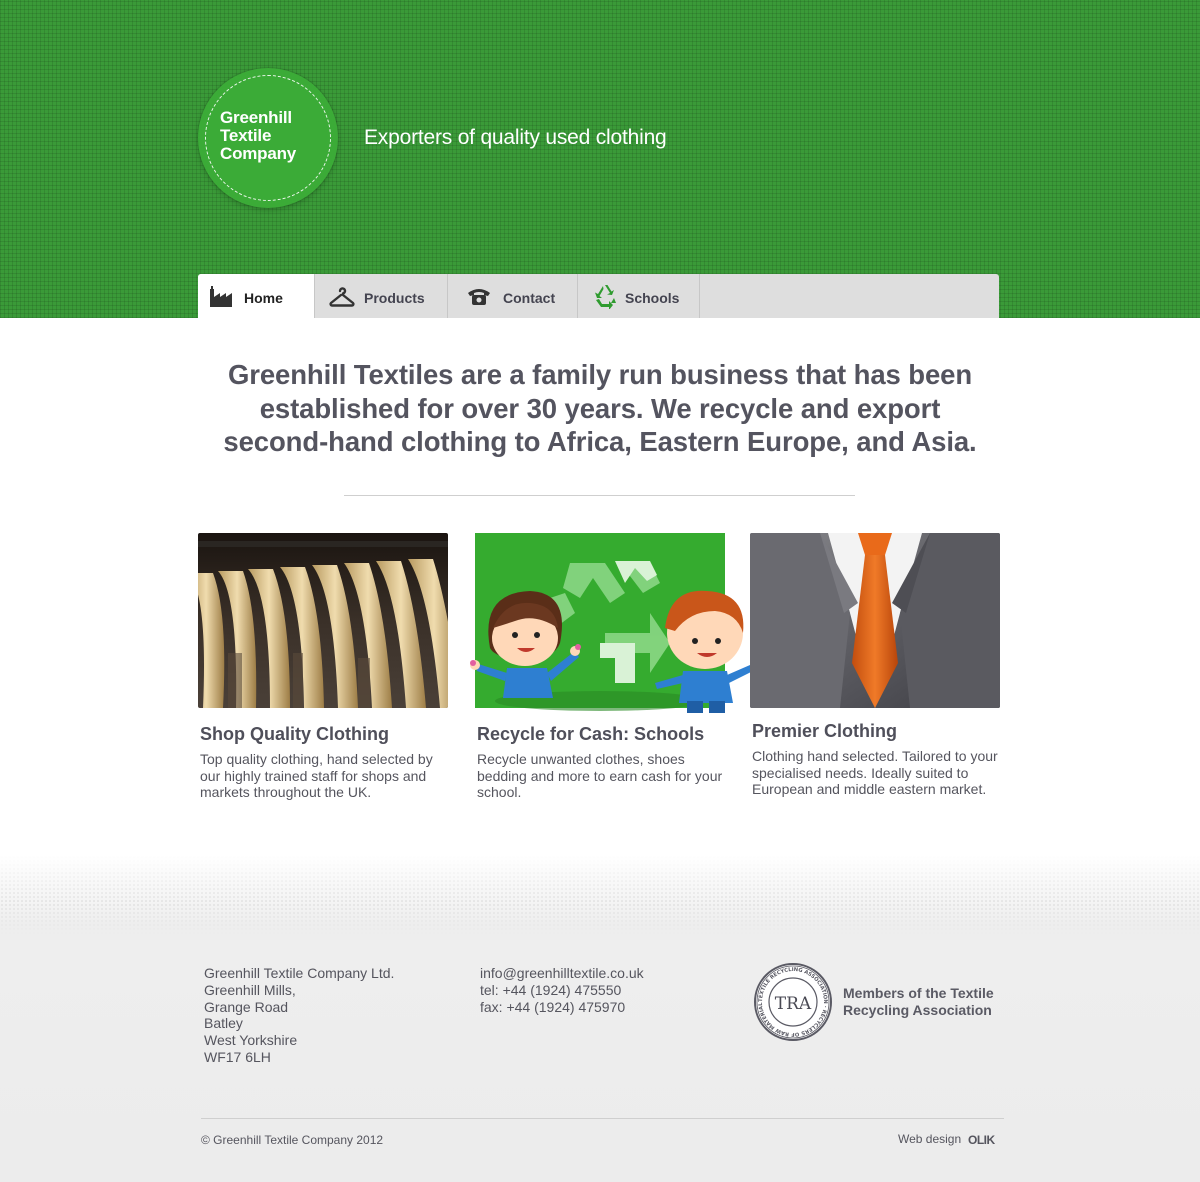 This screenshot has width=1200, height=1182. I want to click on feature-title: Recycle for Cash: Schools, so click(591, 734).